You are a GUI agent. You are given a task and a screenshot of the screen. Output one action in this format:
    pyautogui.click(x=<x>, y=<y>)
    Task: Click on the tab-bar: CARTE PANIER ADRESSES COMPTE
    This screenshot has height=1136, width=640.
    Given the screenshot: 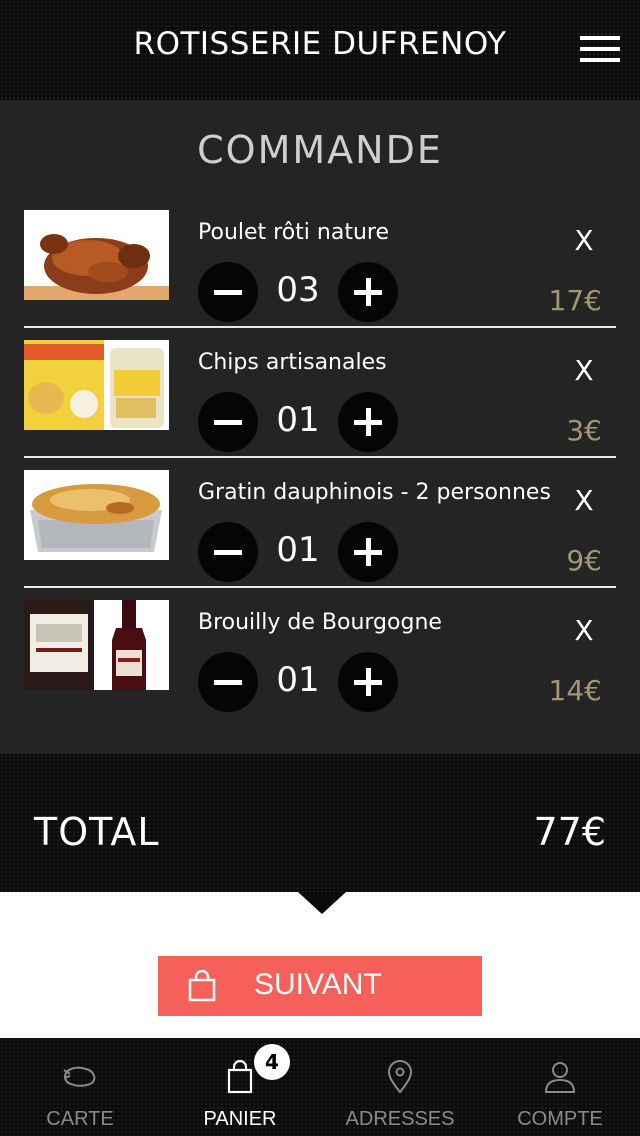 What is the action you would take?
    pyautogui.click(x=320, y=1087)
    